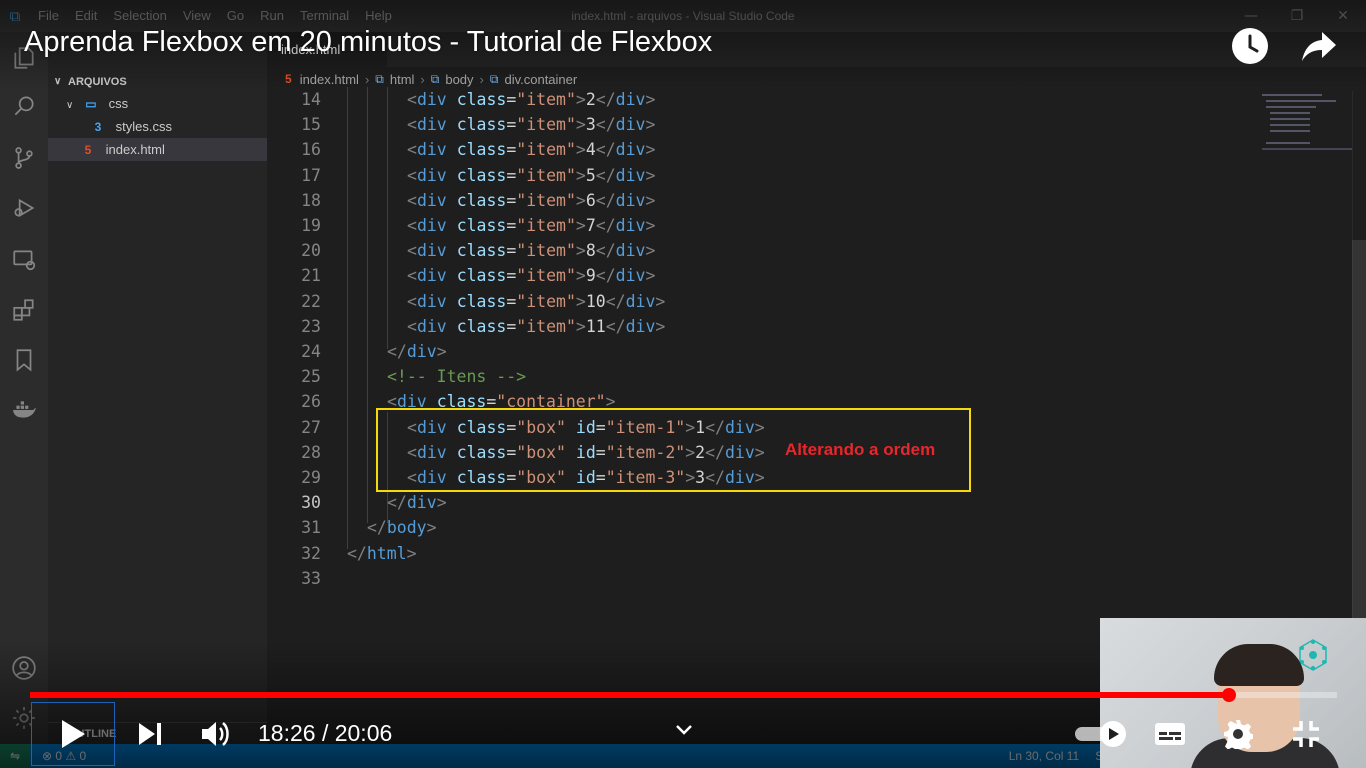 The height and width of the screenshot is (768, 1366). I want to click on source-control-icon, so click(24, 158).